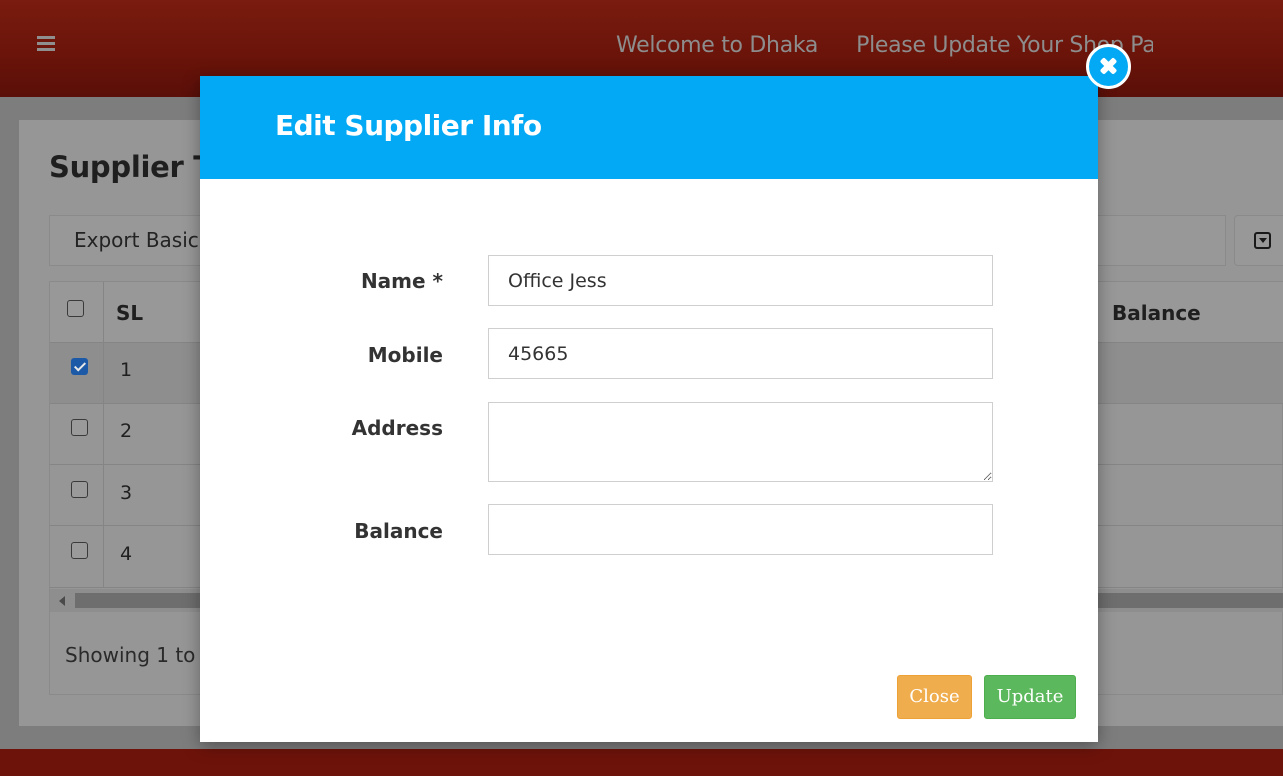  Describe the element at coordinates (740, 353) in the screenshot. I see `mobile-field` at that location.